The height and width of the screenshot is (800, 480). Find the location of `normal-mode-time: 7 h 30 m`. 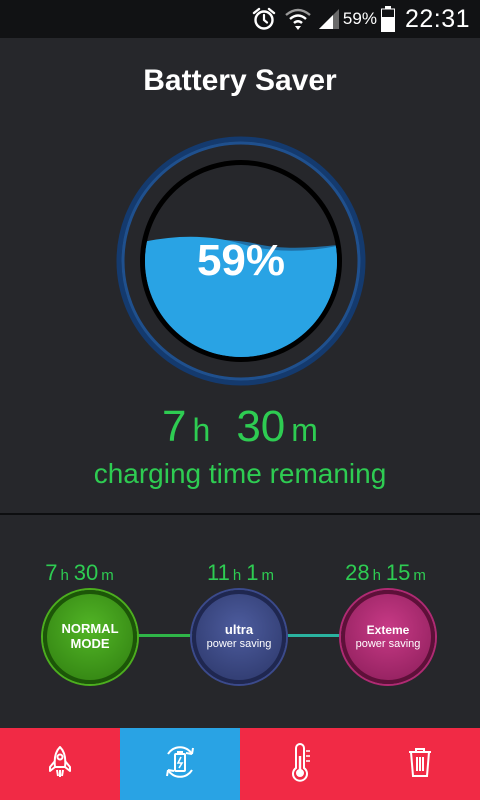

normal-mode-time: 7 h 30 m is located at coordinates (79, 572).